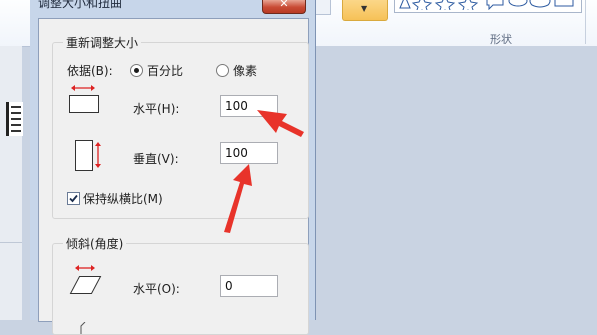  I want to click on close-icon: ✕, so click(284, 5).